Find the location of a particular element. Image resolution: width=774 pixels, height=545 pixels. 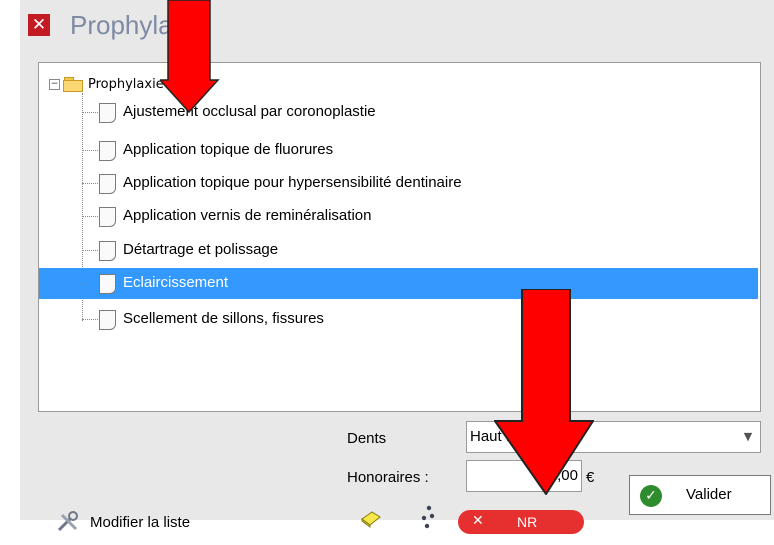

tree-item: Application topique de fluorures is located at coordinates (398, 150).